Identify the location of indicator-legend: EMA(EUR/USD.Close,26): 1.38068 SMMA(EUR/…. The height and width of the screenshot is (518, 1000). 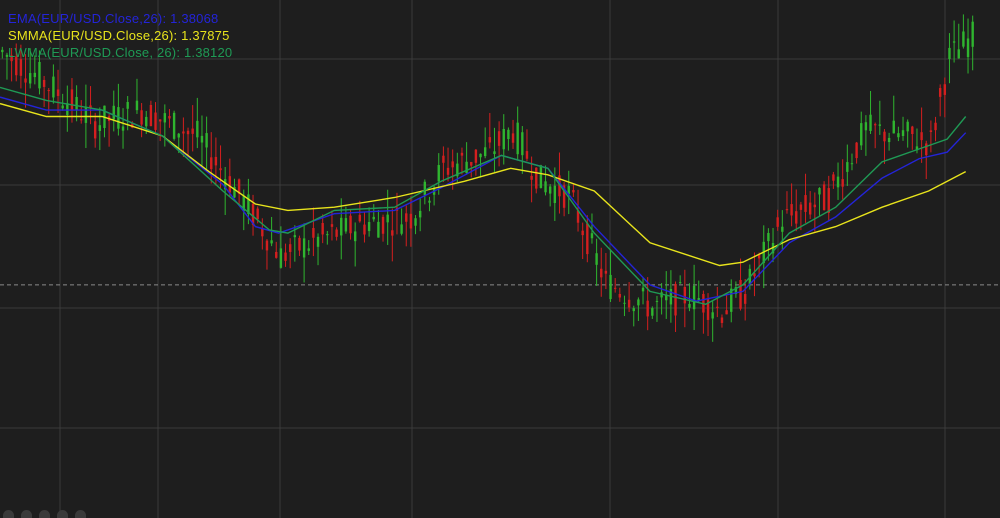
(120, 35).